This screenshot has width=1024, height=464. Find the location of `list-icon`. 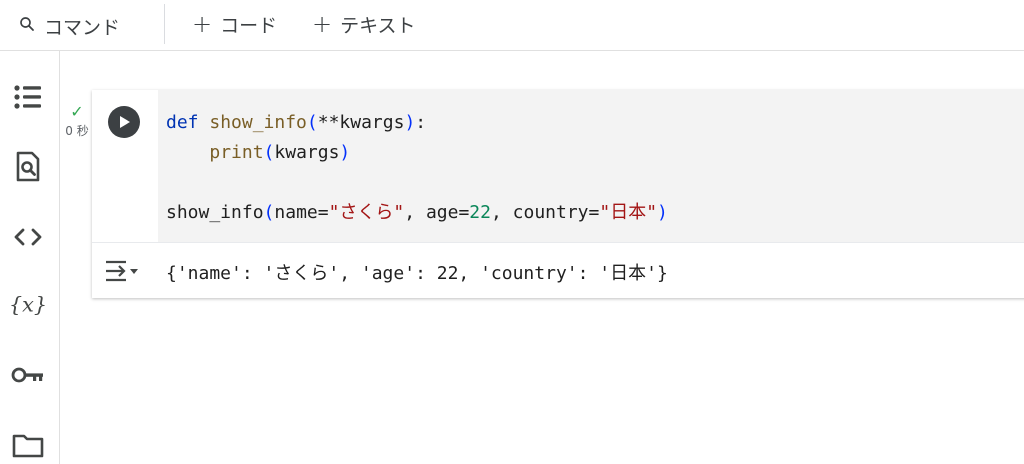

list-icon is located at coordinates (28, 97).